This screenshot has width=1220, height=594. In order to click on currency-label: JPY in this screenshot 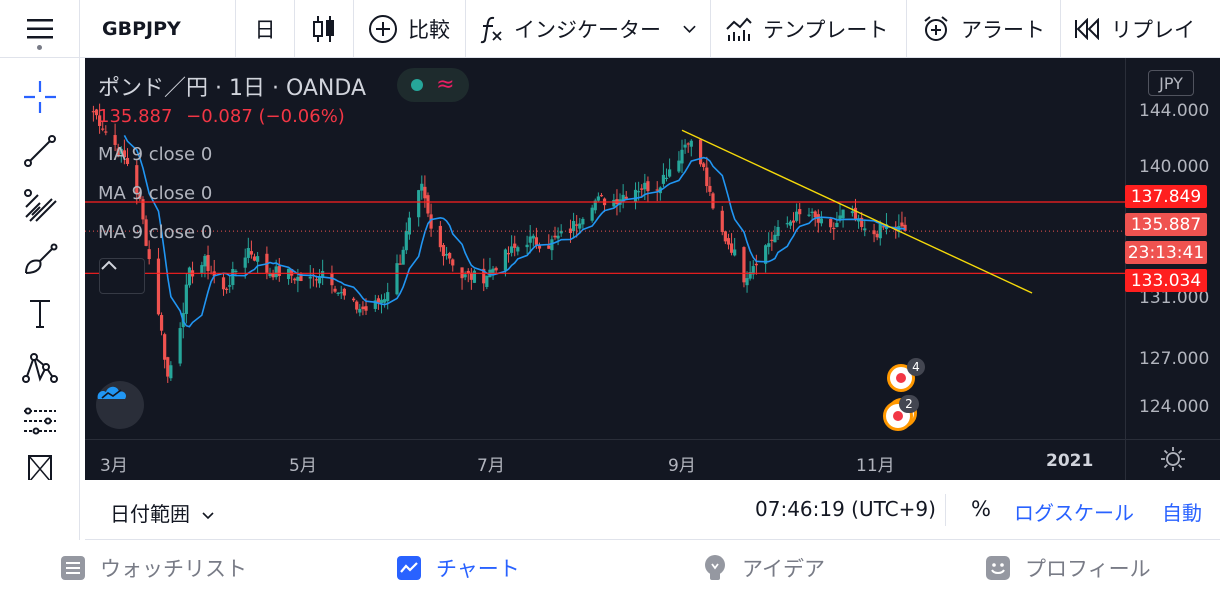, I will do `click(1171, 83)`.